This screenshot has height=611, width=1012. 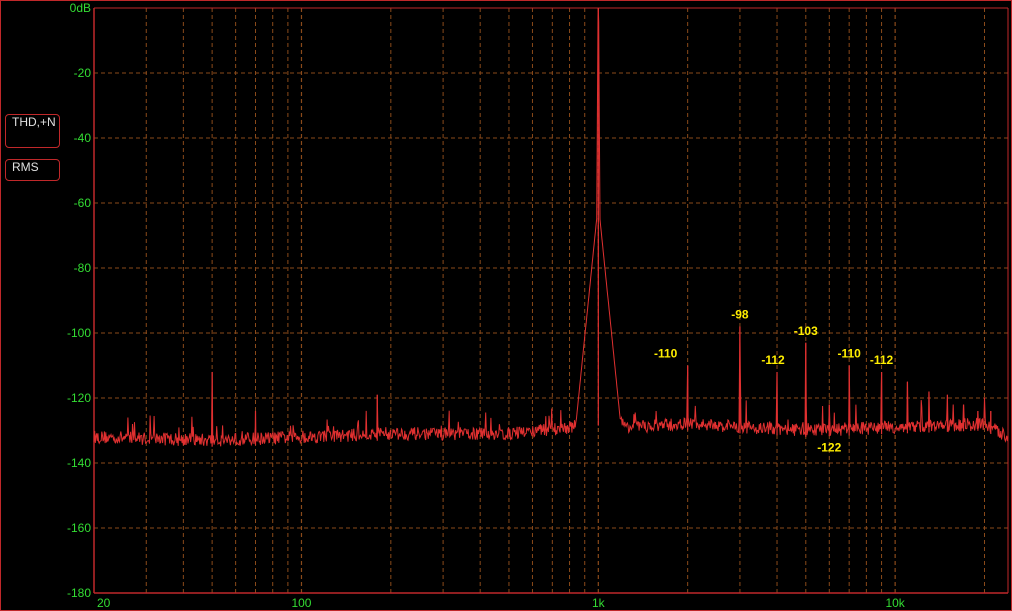 I want to click on y-tick-label: -80, so click(x=83, y=268).